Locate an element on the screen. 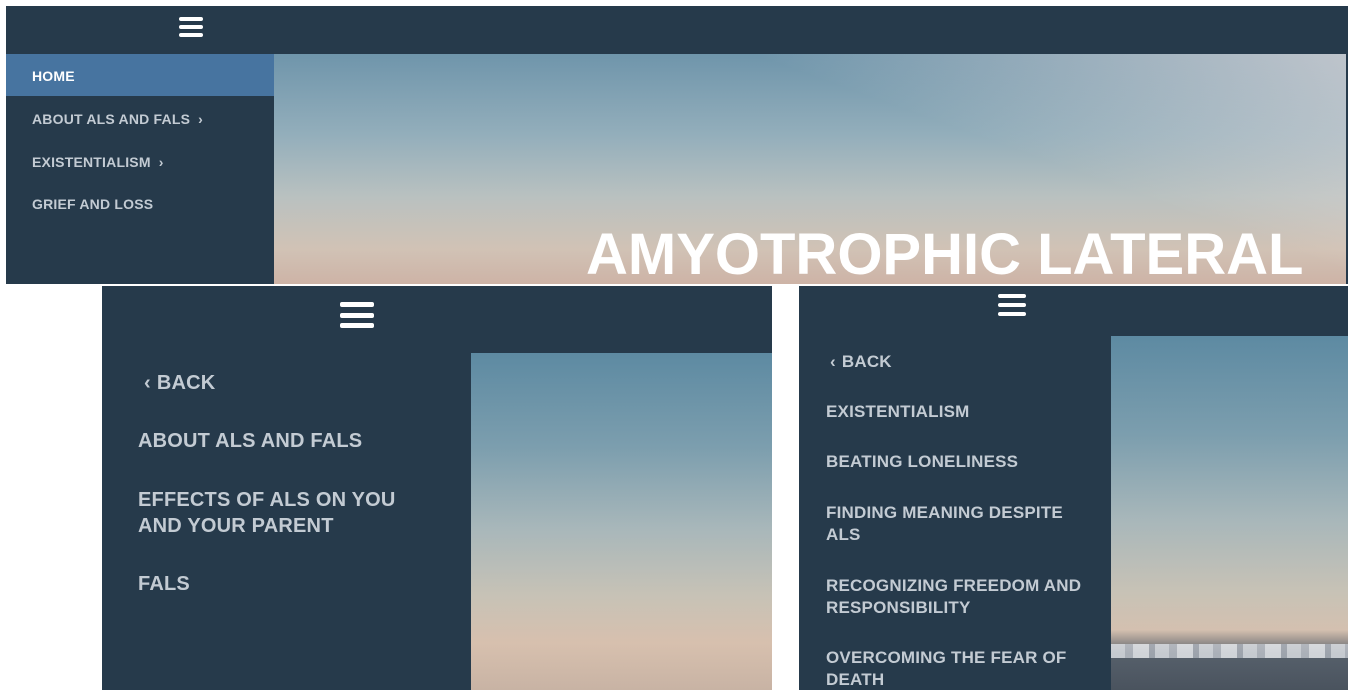 Image resolution: width=1348 pixels, height=691 pixels. menu-item-home-label: HOME is located at coordinates (53, 76).